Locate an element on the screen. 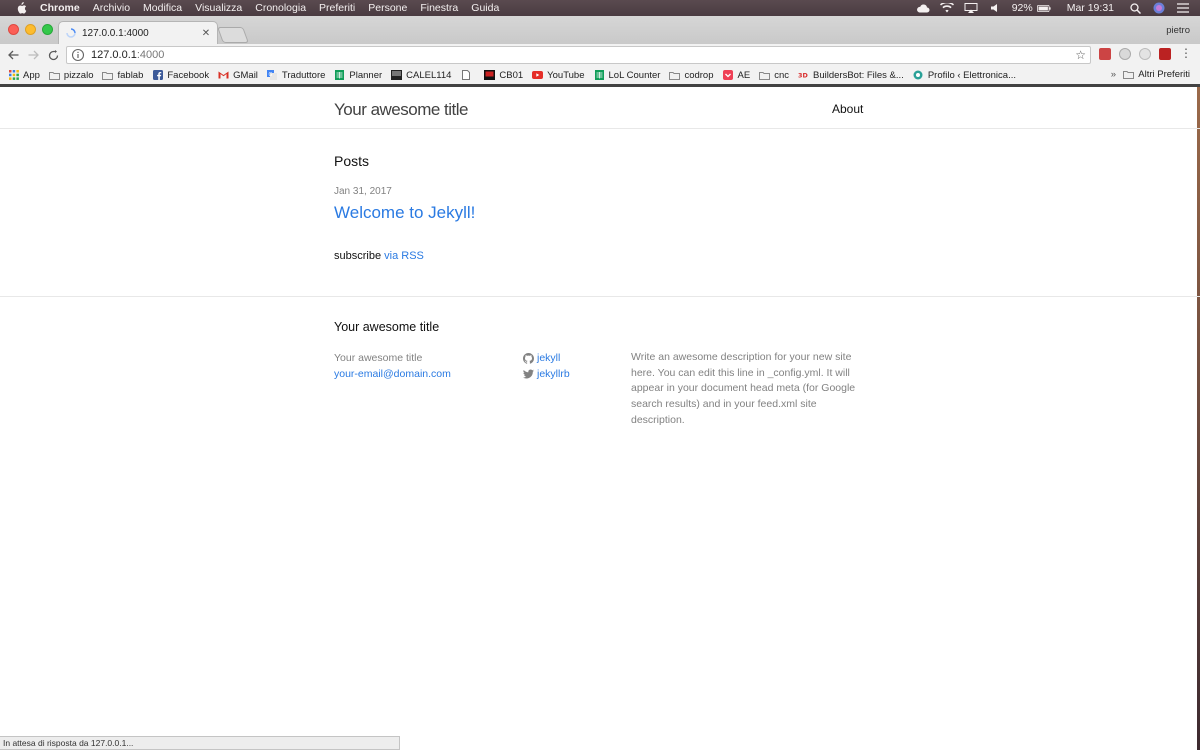 This screenshot has height=750, width=1200. chrome-toolbar: 127.0.0.1:4000 ☆ is located at coordinates (600, 55).